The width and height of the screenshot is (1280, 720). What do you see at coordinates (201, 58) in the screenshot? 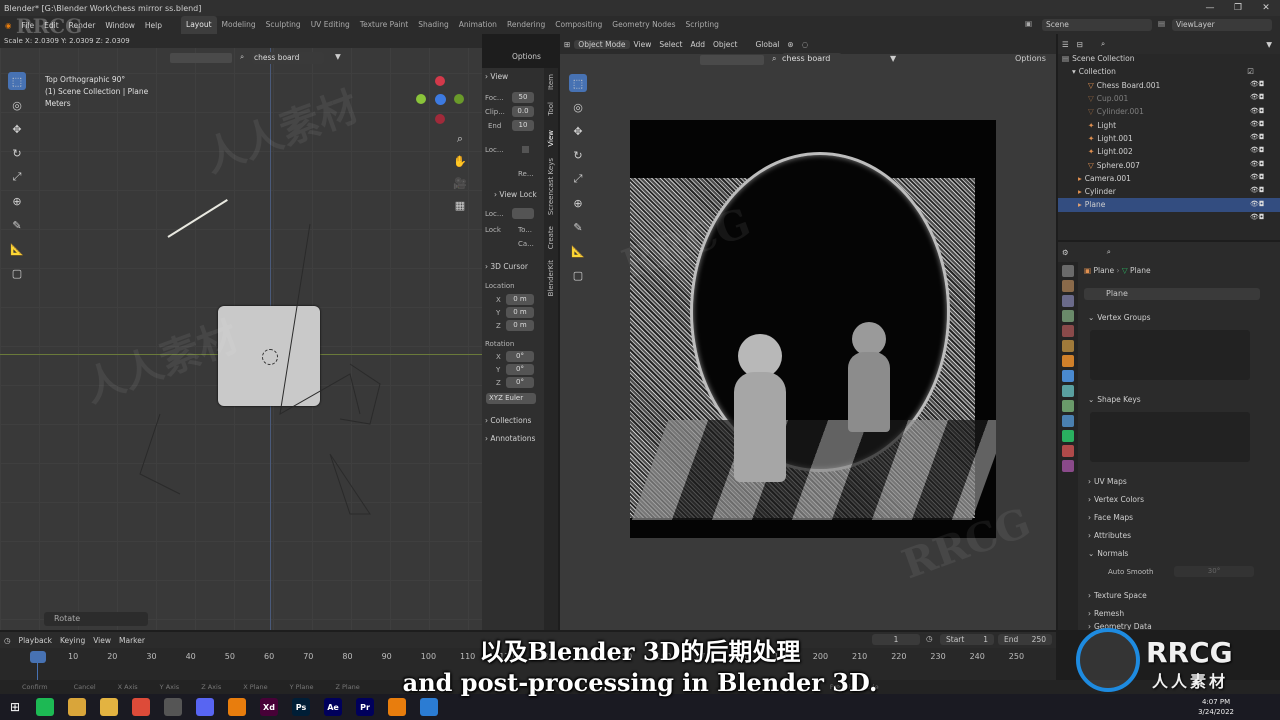
I see `viewport-shading-buttons` at bounding box center [201, 58].